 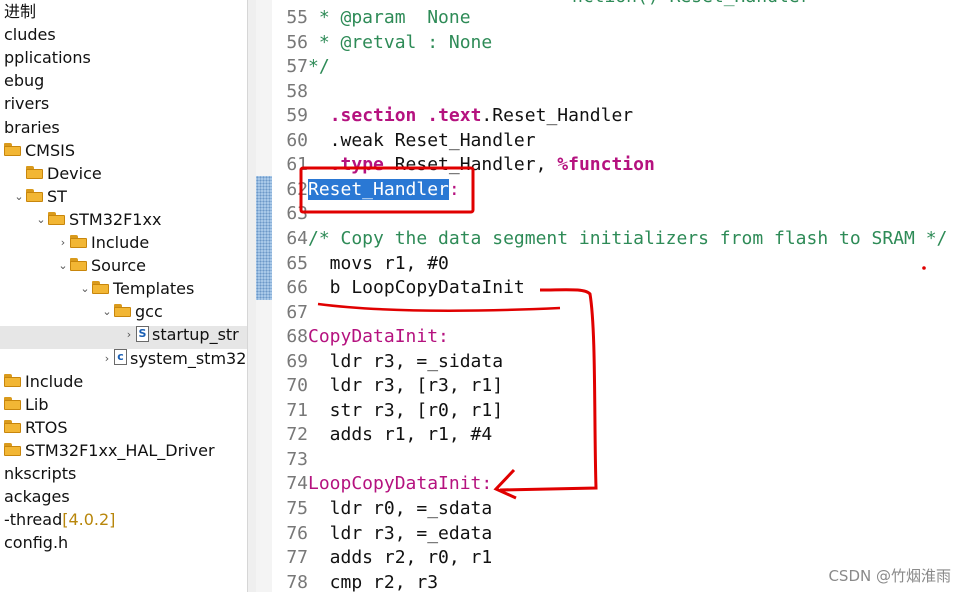 What do you see at coordinates (400, 558) in the screenshot?
I see `code-text: adds r2, r0, r1` at bounding box center [400, 558].